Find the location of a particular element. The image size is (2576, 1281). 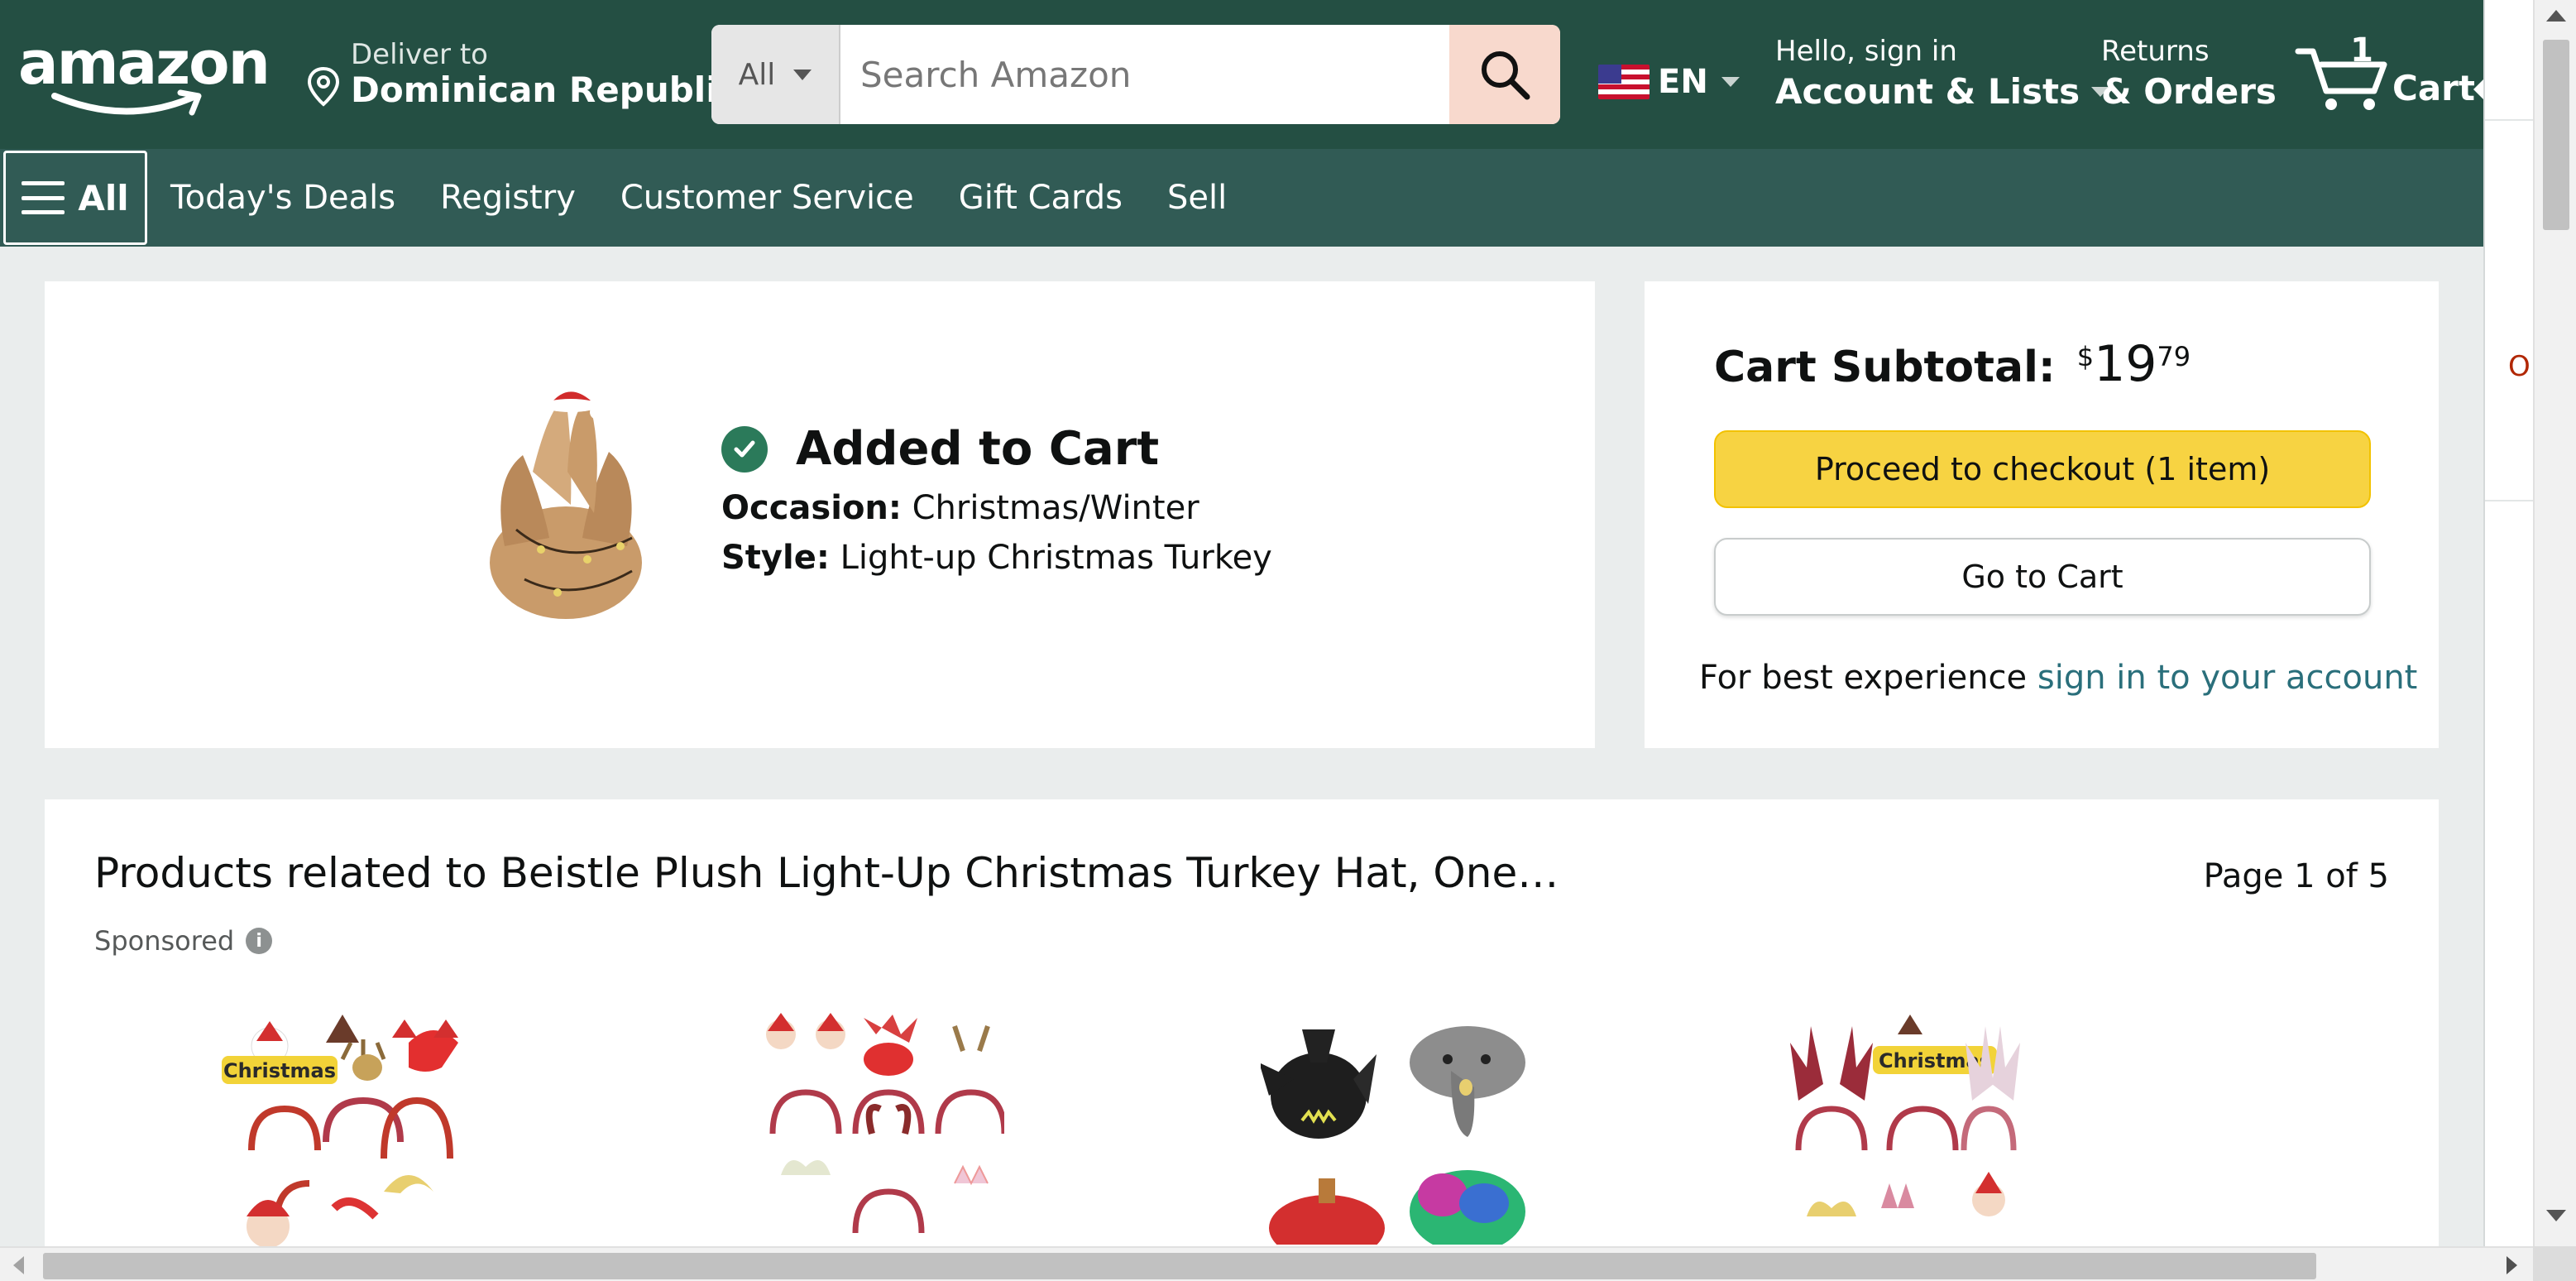

product-card-4-image: Christmas is located at coordinates (1898, 1128).